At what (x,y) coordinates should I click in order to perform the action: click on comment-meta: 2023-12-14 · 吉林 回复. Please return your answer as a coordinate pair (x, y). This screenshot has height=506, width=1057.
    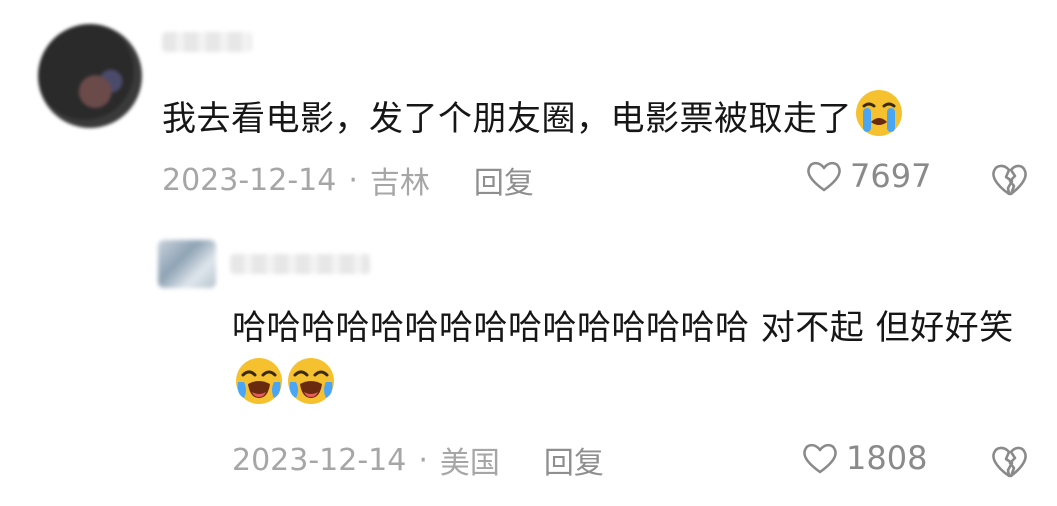
    Looking at the image, I should click on (348, 180).